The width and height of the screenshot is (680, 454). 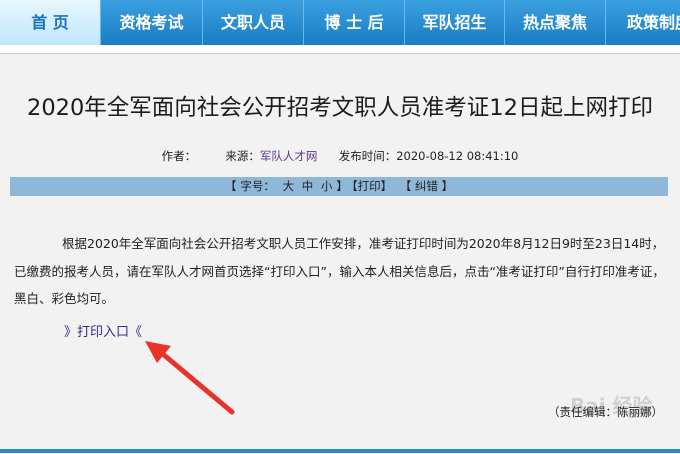 What do you see at coordinates (340, 451) in the screenshot?
I see `bottom-divider` at bounding box center [340, 451].